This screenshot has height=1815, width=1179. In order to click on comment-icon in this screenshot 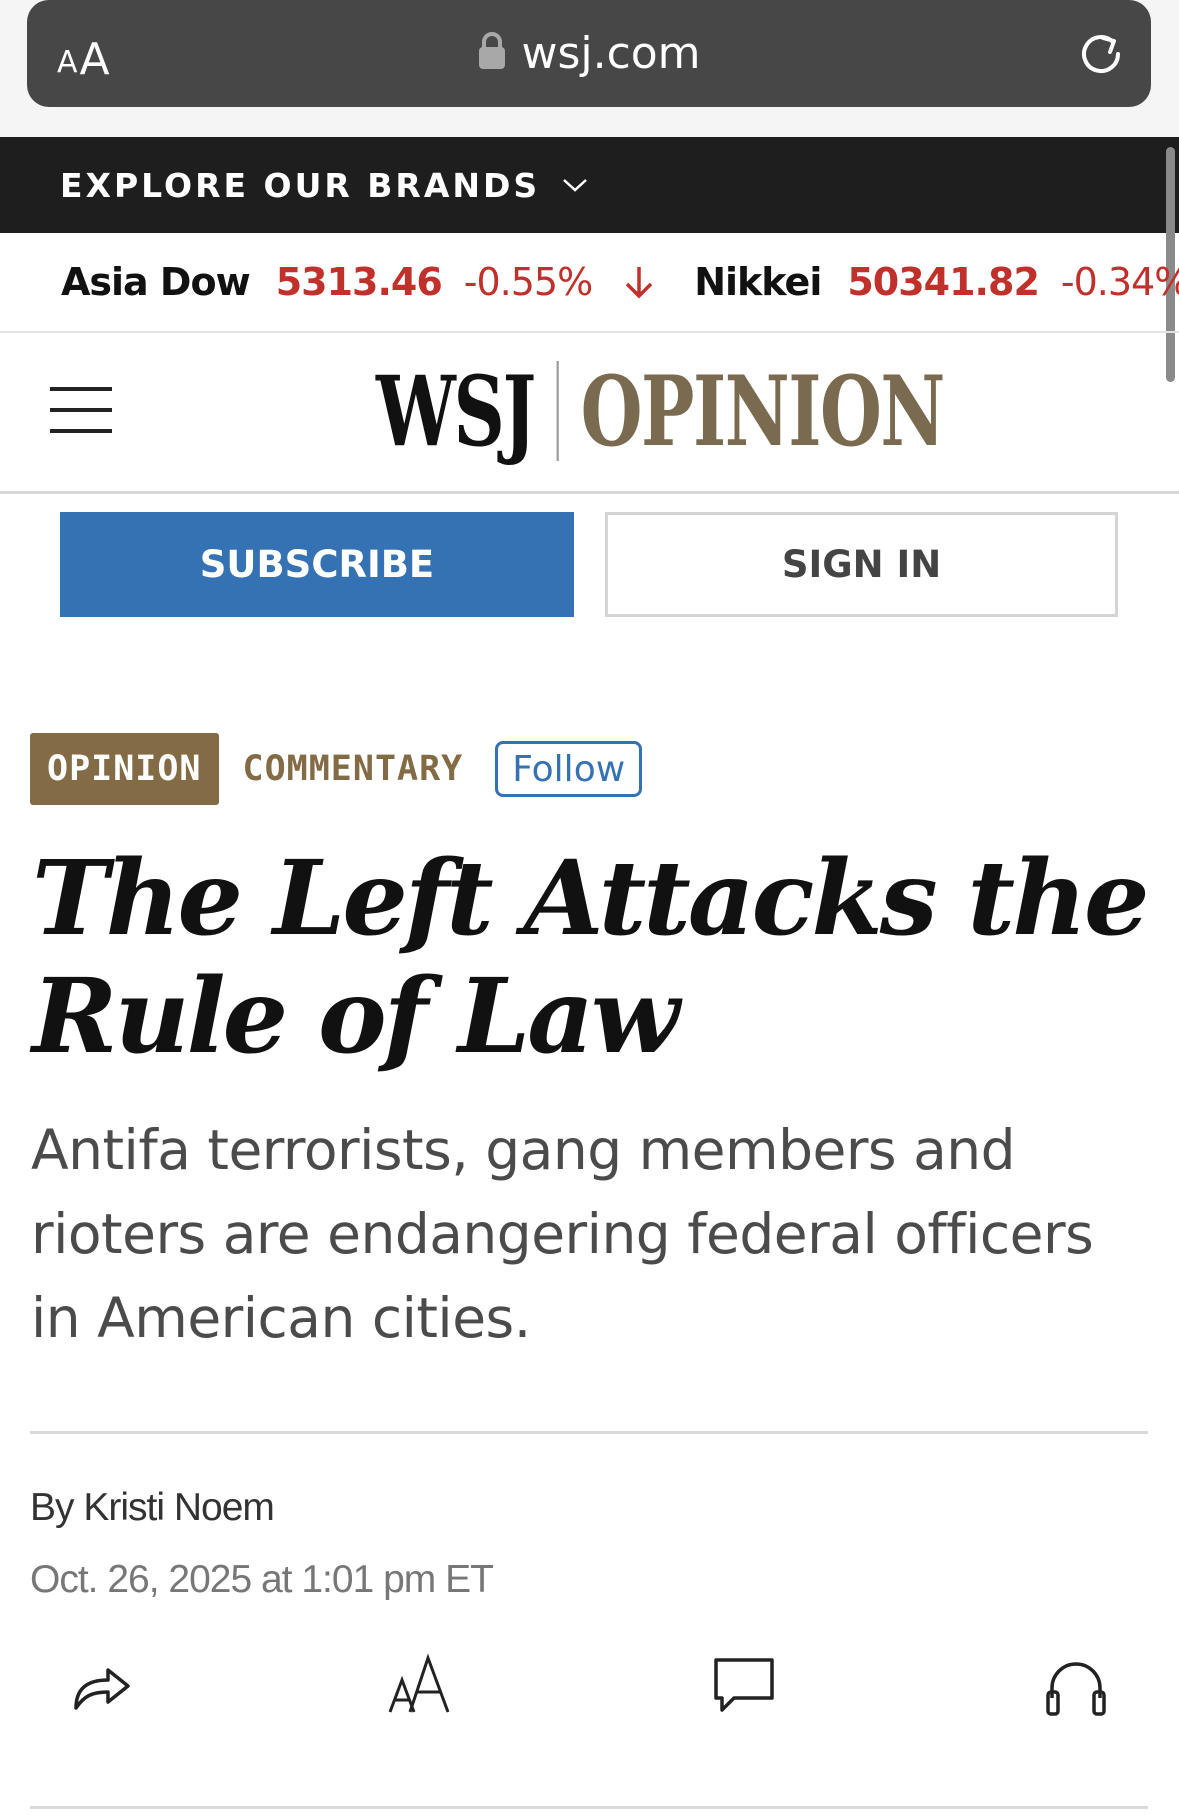, I will do `click(744, 1686)`.